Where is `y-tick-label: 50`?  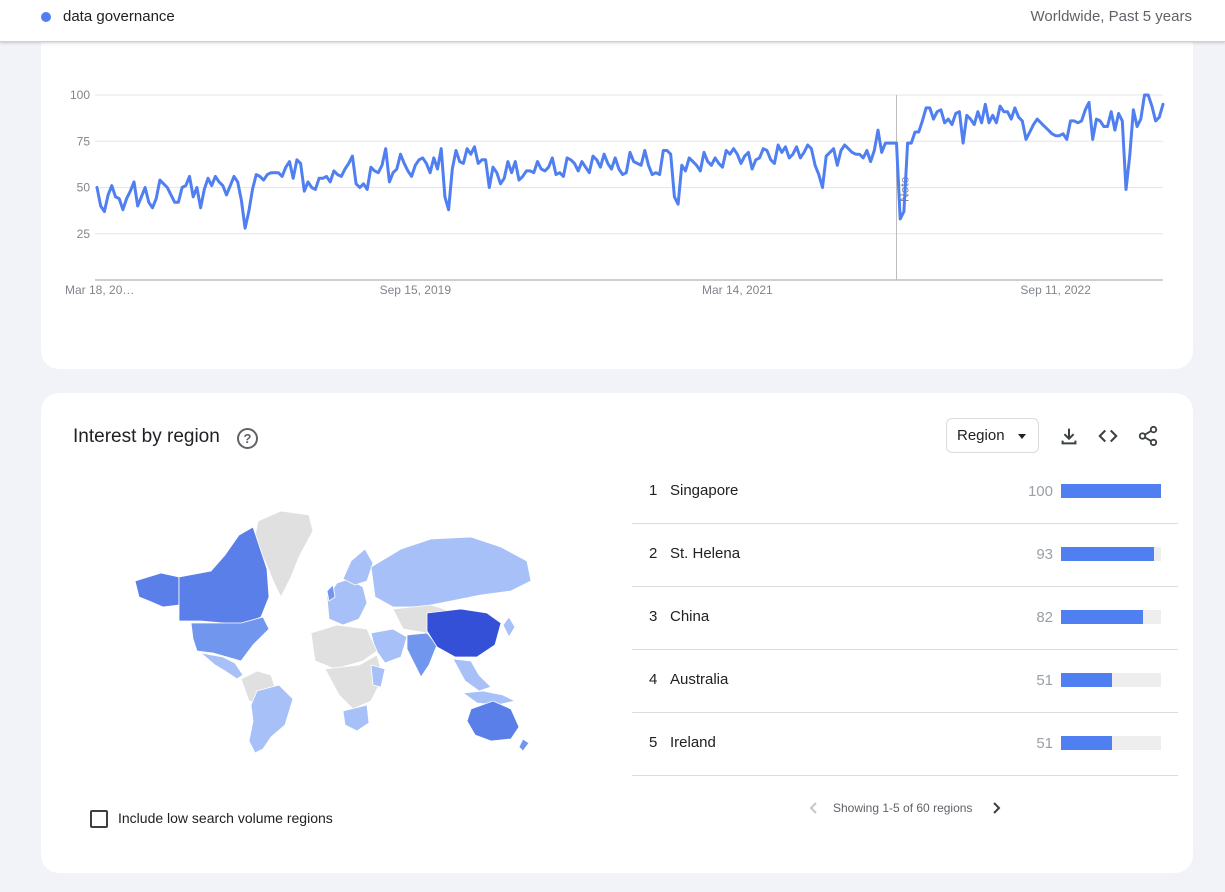
y-tick-label: 50 is located at coordinates (84, 188).